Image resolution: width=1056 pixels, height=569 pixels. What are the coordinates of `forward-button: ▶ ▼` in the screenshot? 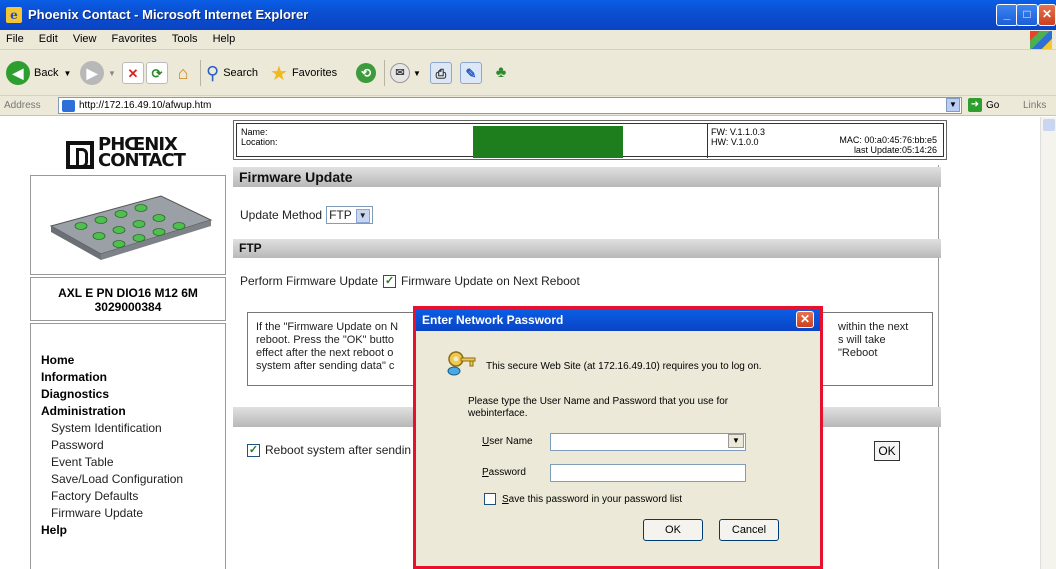 It's located at (98, 73).